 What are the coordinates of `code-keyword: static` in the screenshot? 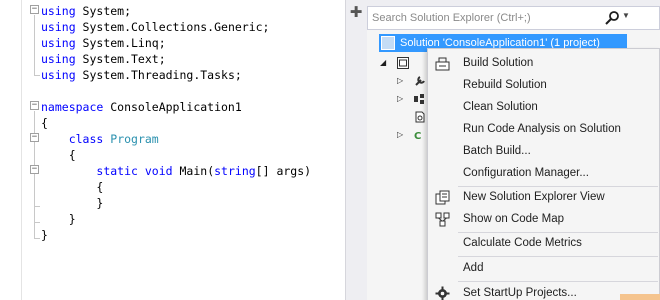 It's located at (117, 171).